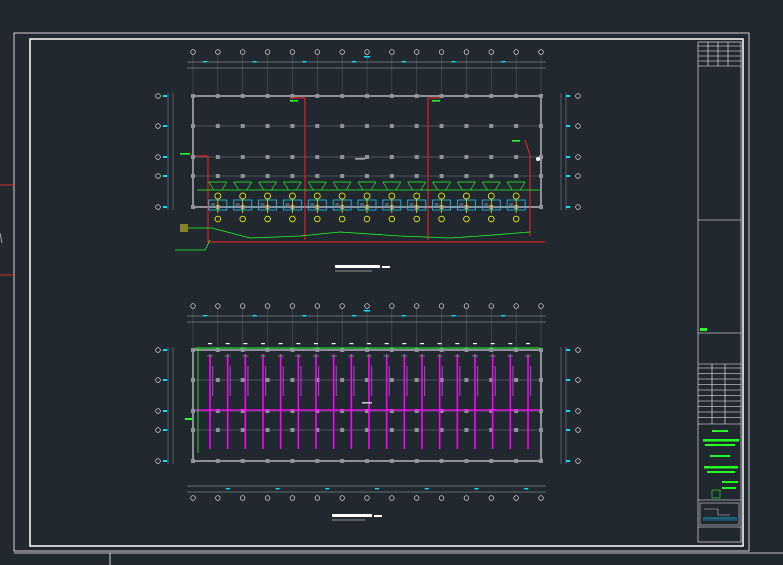  Describe the element at coordinates (358, 233) in the screenshot. I see `green-pipe` at that location.